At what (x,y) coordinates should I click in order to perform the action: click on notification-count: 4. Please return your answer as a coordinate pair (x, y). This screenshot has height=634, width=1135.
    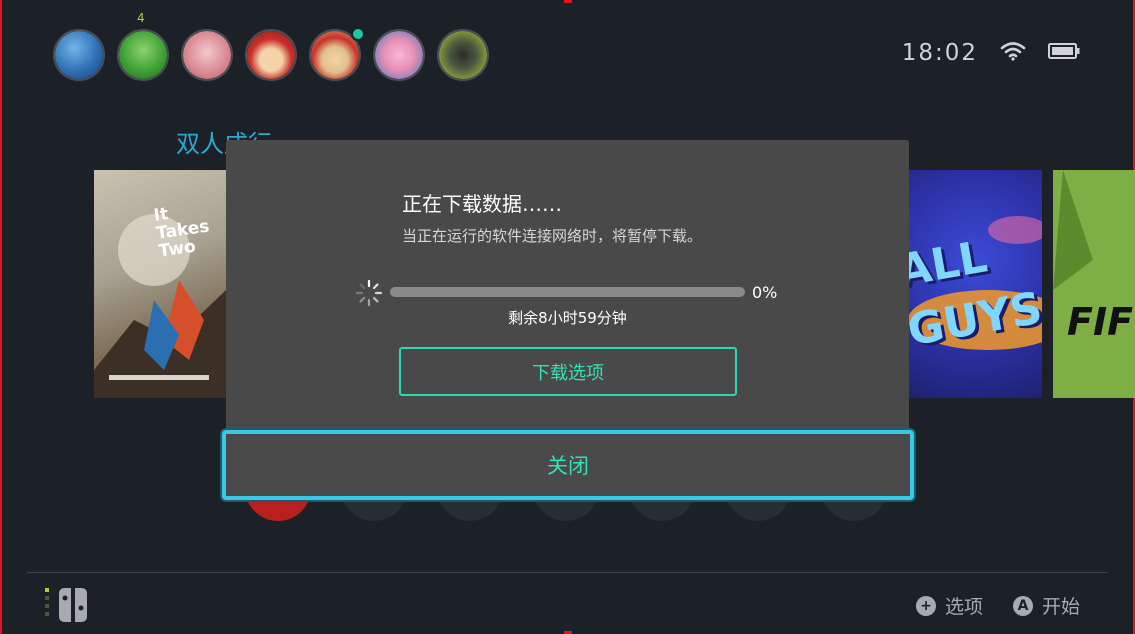
    Looking at the image, I should click on (141, 18).